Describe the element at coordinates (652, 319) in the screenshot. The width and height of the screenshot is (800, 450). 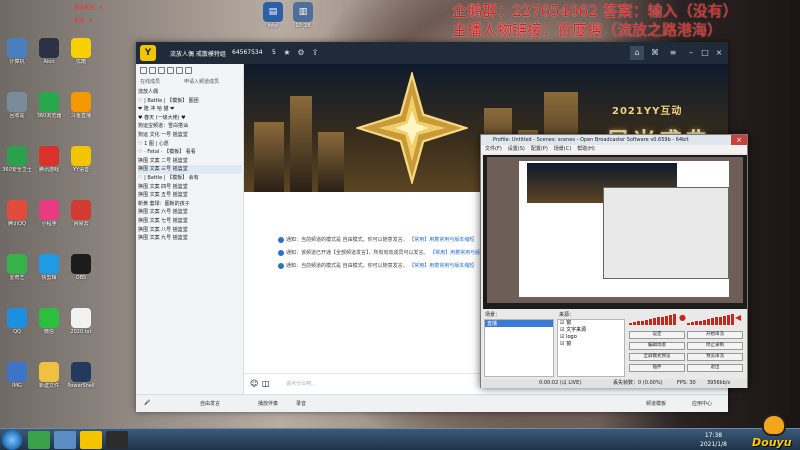
I see `mic-volume-meter` at that location.